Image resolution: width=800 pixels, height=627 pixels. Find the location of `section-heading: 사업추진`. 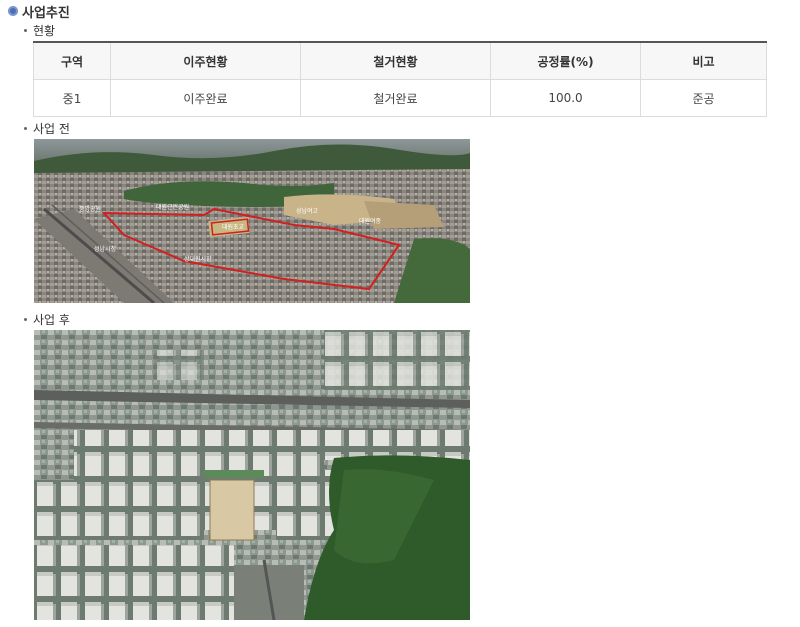

section-heading: 사업추진 is located at coordinates (39, 11).